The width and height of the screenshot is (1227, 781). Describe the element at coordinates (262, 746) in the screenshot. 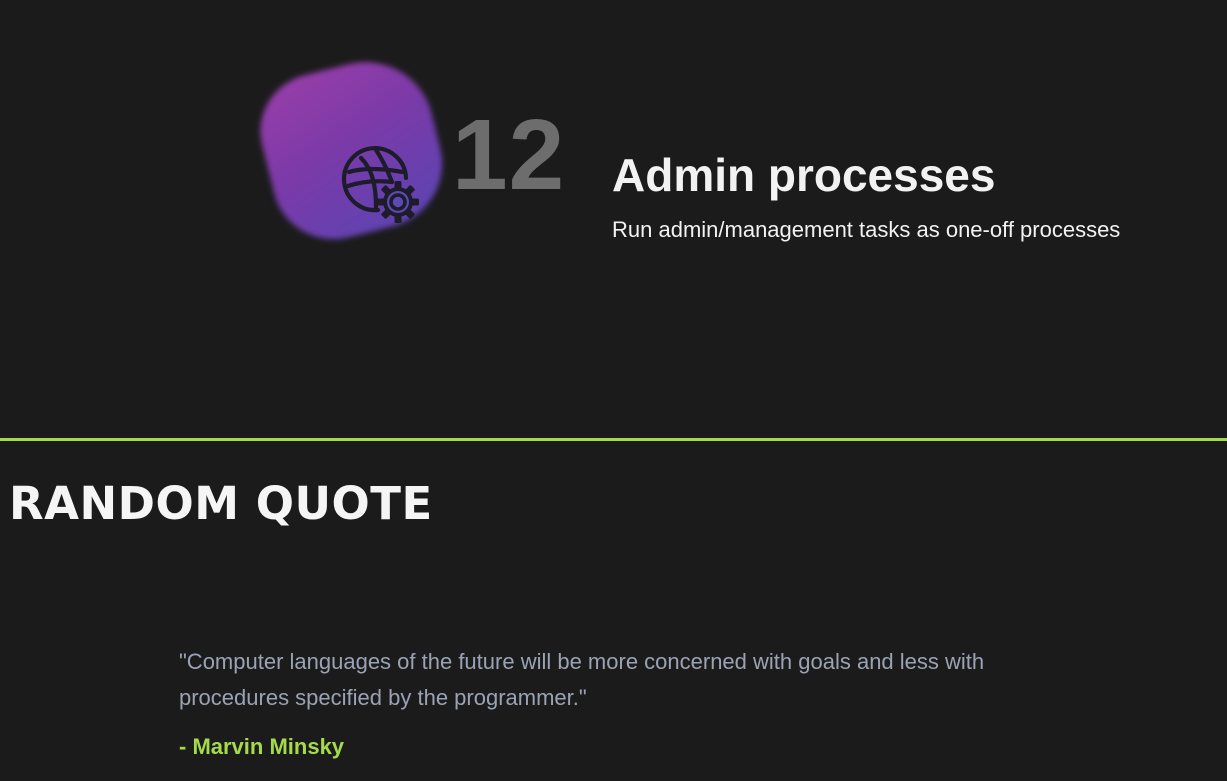

I see `quote-author: - Marvin Minsky` at that location.